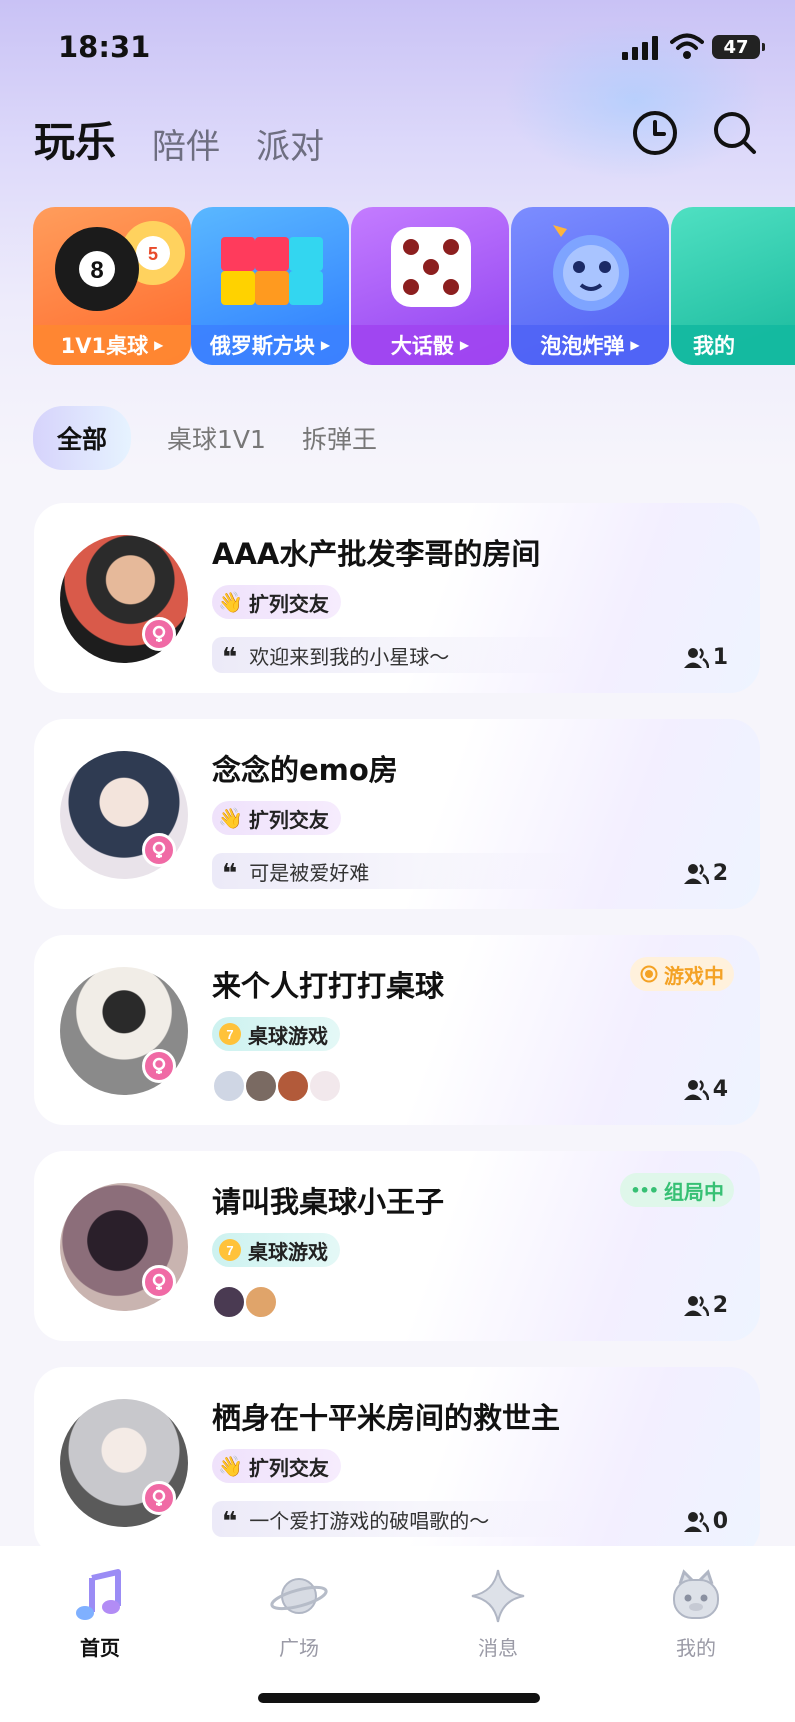  I want to click on bottom-tab-label: 我的, so click(696, 1648).